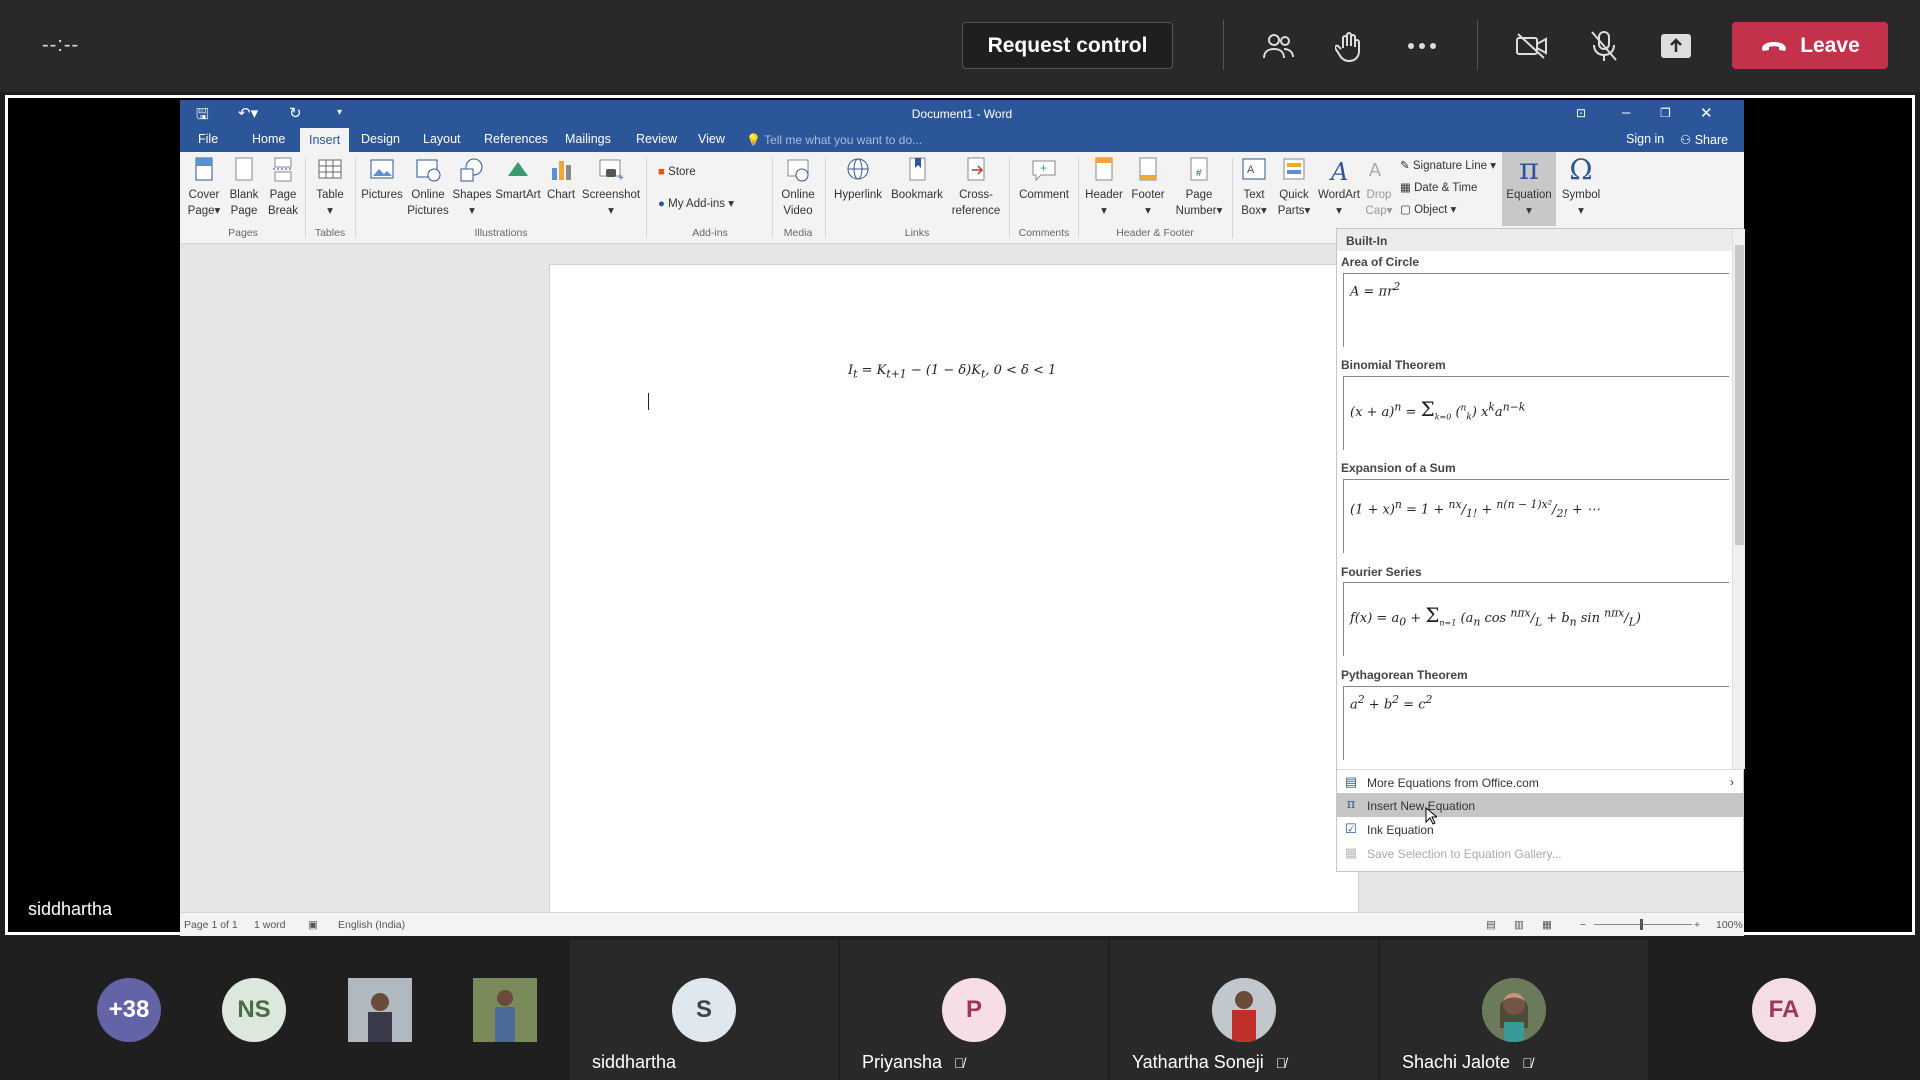  I want to click on share-button: ⚇ Share, so click(1704, 139).